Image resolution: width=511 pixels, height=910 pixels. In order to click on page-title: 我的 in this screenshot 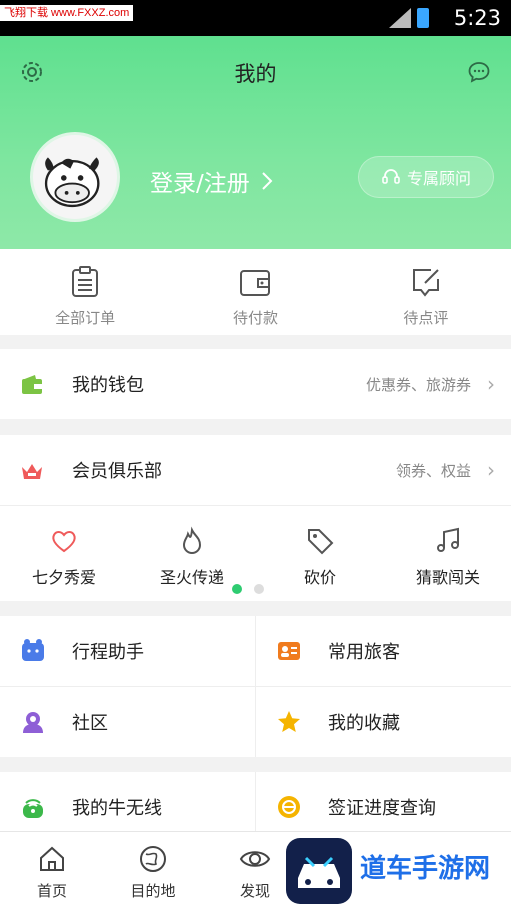, I will do `click(255, 74)`.